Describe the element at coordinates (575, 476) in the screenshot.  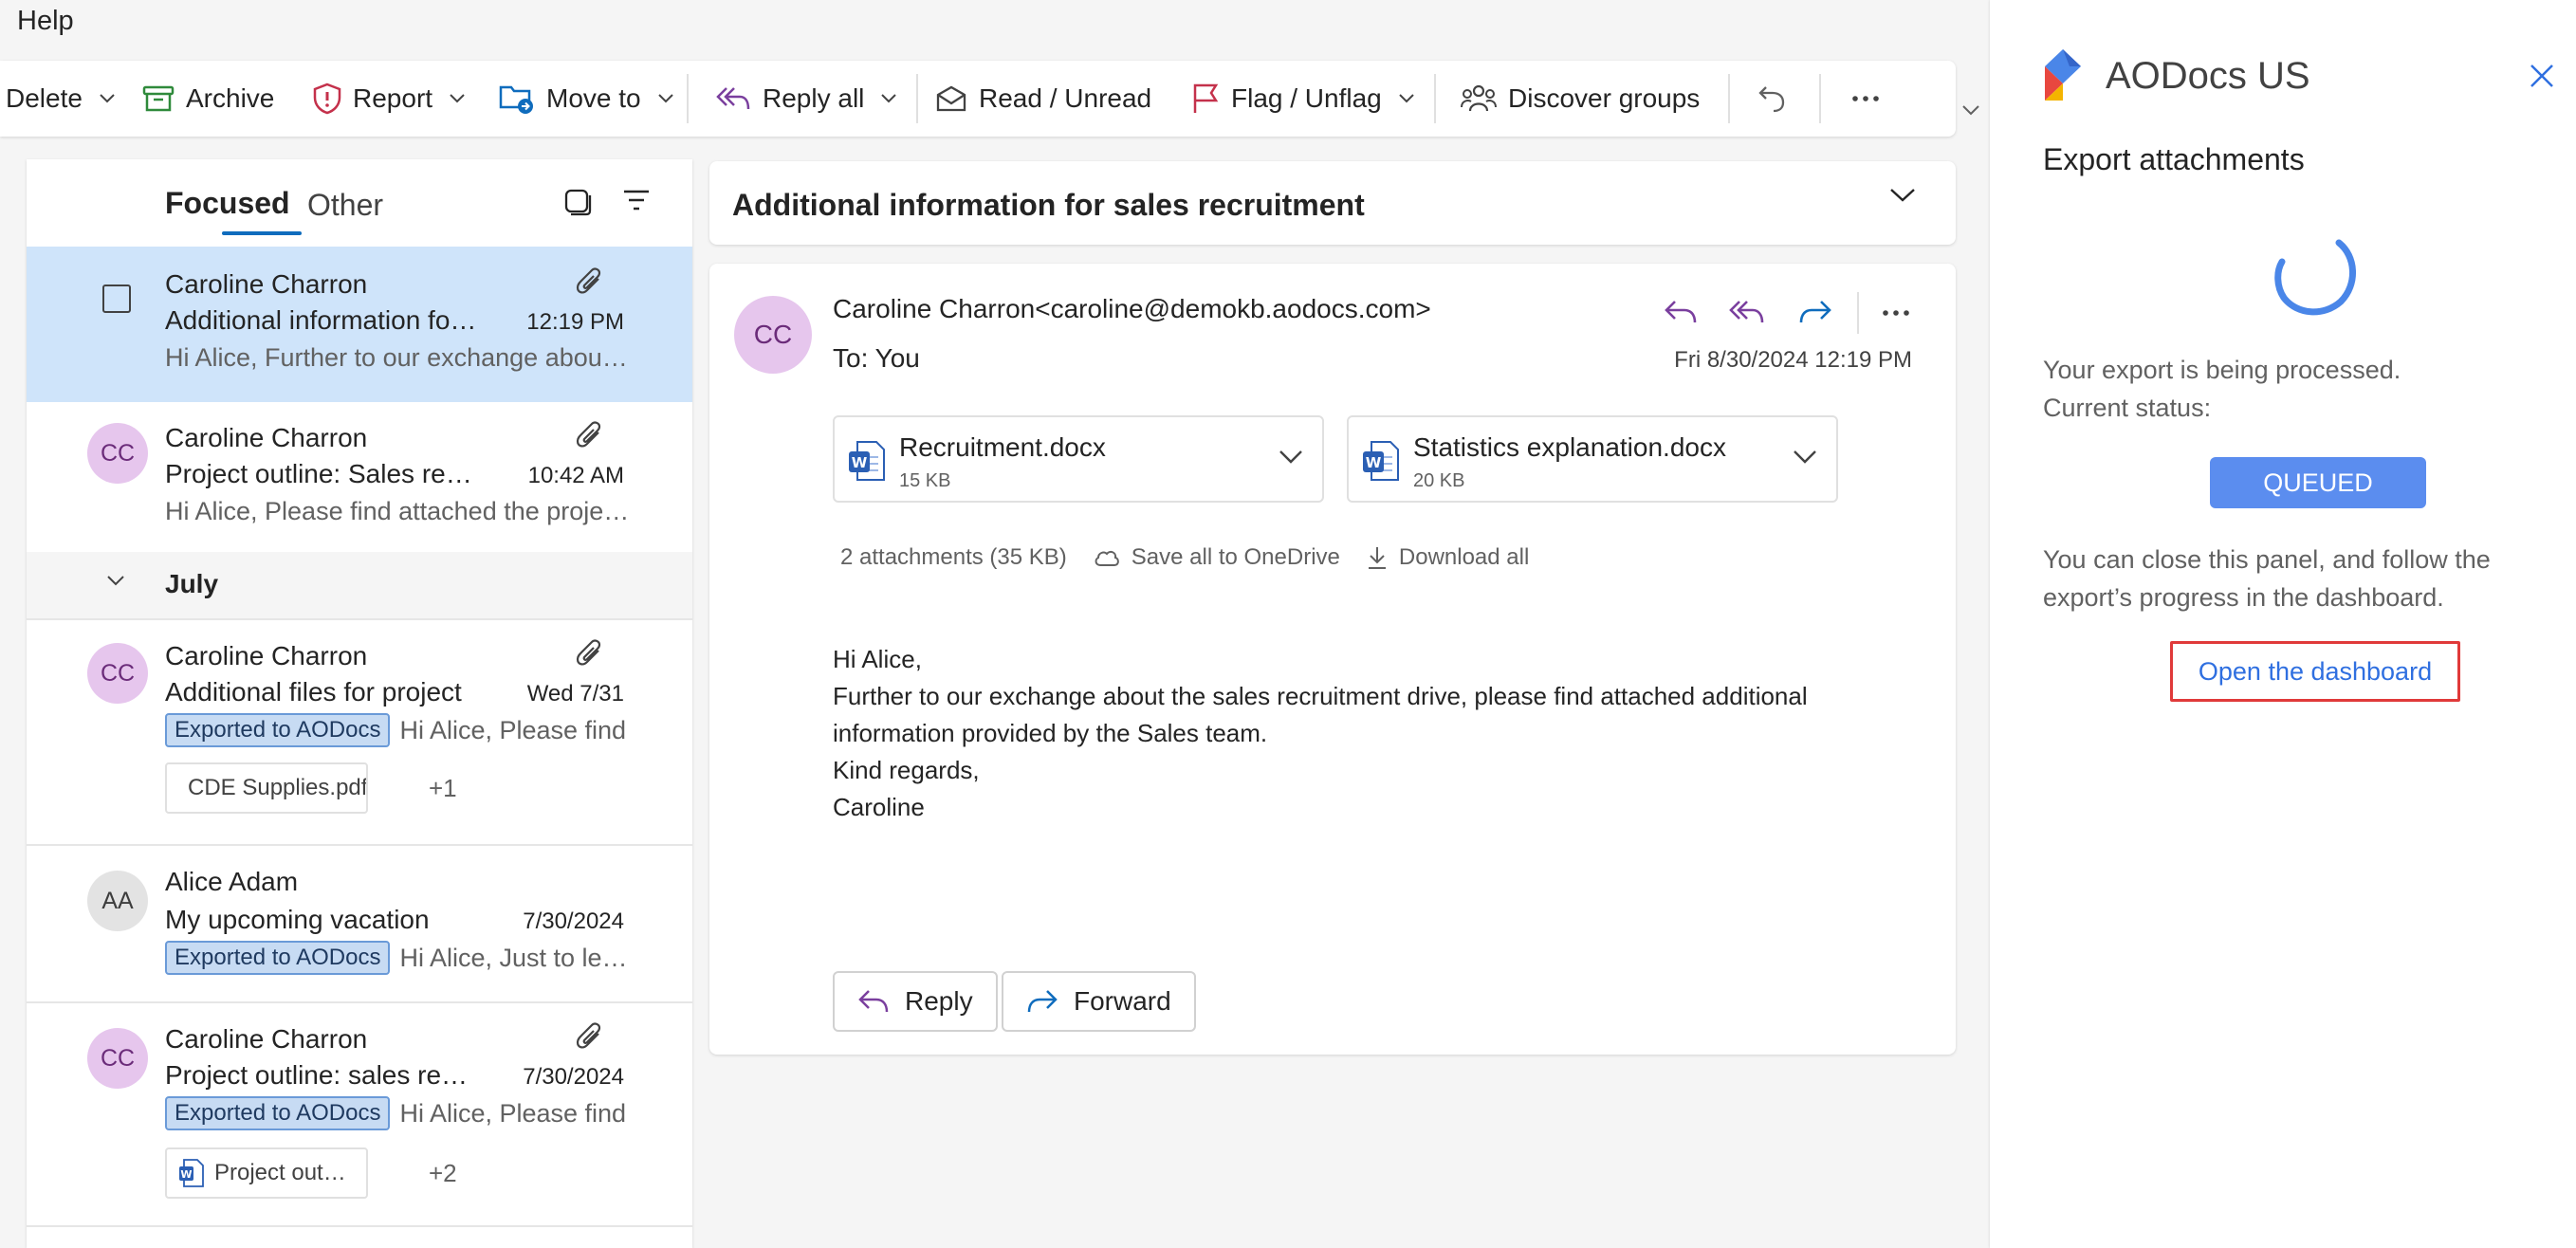
I see `received-time: 10:42 AM` at that location.